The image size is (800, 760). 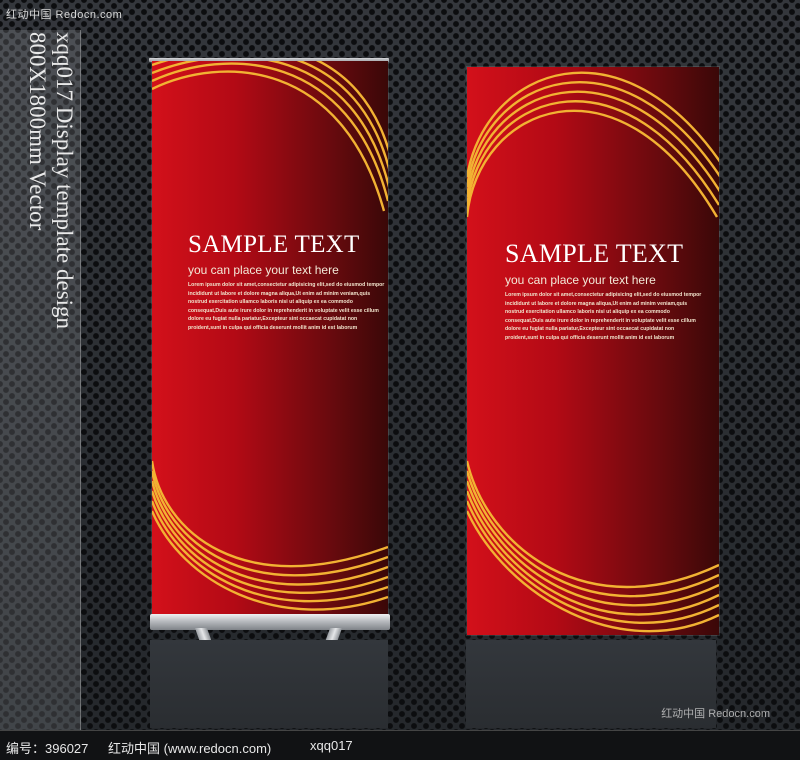 I want to click on footer-site: 红动中国 (www.redocn.com), so click(x=190, y=748).